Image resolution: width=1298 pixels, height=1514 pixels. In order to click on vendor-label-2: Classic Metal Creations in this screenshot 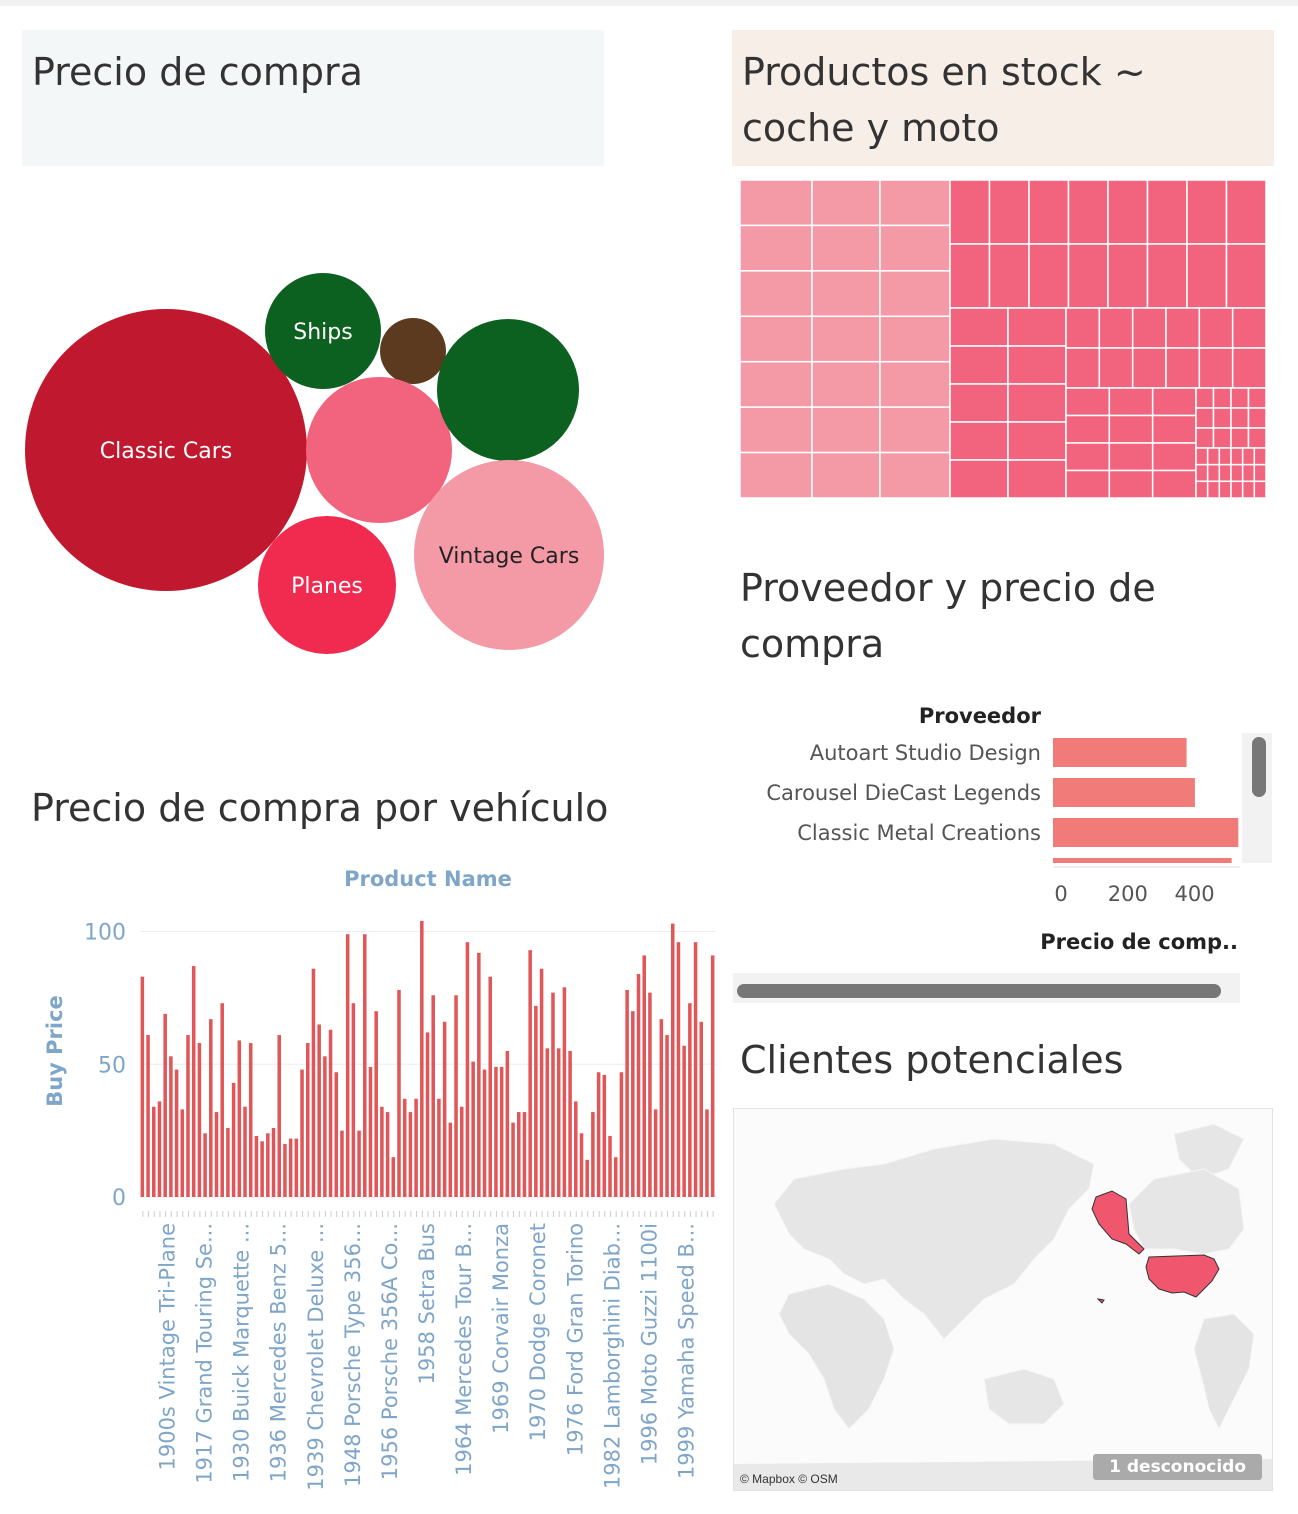, I will do `click(919, 833)`.